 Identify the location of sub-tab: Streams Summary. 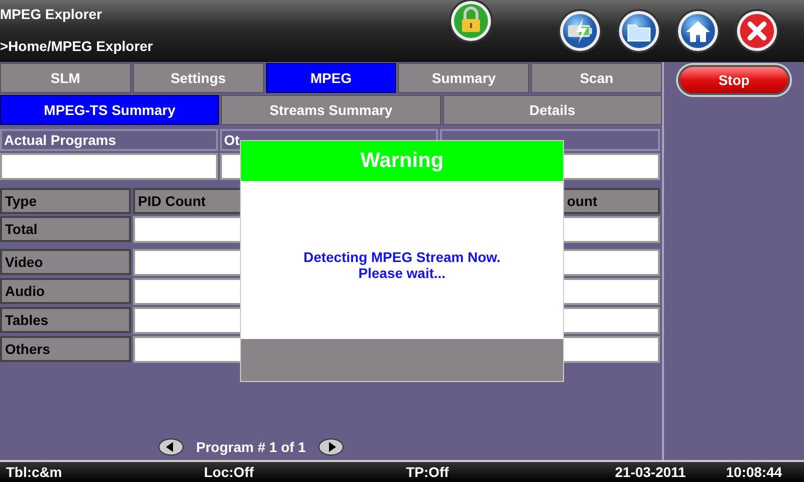
(331, 110).